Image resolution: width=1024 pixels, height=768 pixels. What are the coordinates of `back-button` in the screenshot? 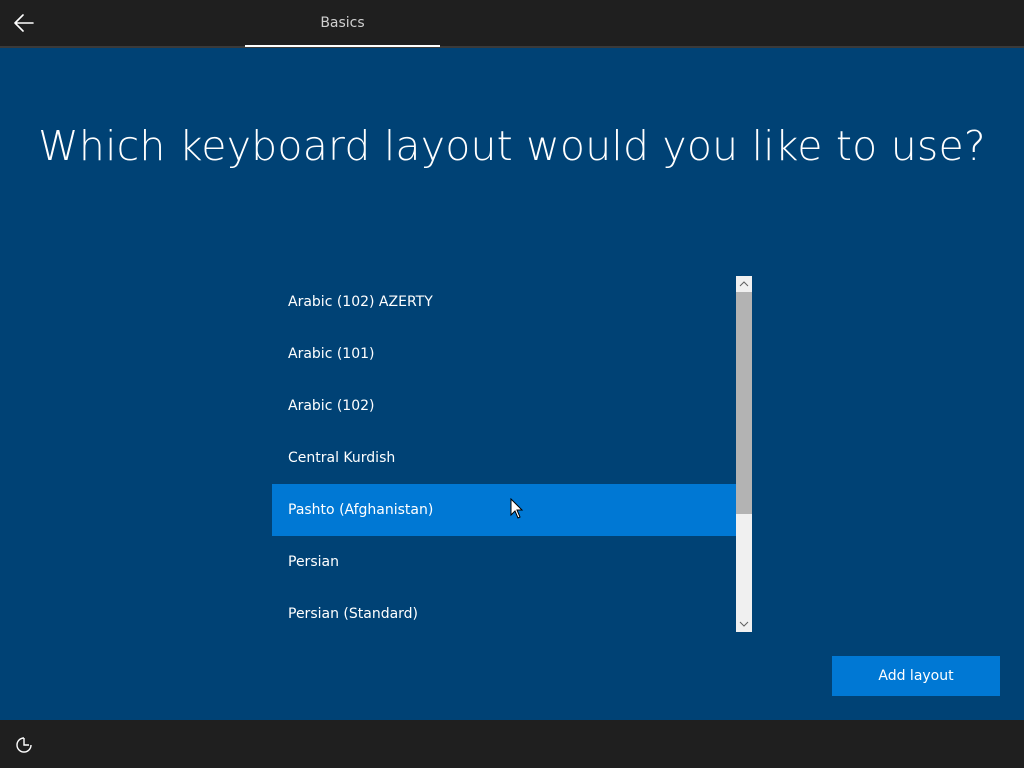 It's located at (24, 23).